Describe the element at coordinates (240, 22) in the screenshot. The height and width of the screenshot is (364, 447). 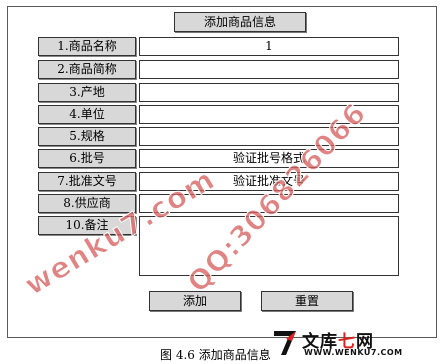
I see `form-title: 添加商品信息` at that location.